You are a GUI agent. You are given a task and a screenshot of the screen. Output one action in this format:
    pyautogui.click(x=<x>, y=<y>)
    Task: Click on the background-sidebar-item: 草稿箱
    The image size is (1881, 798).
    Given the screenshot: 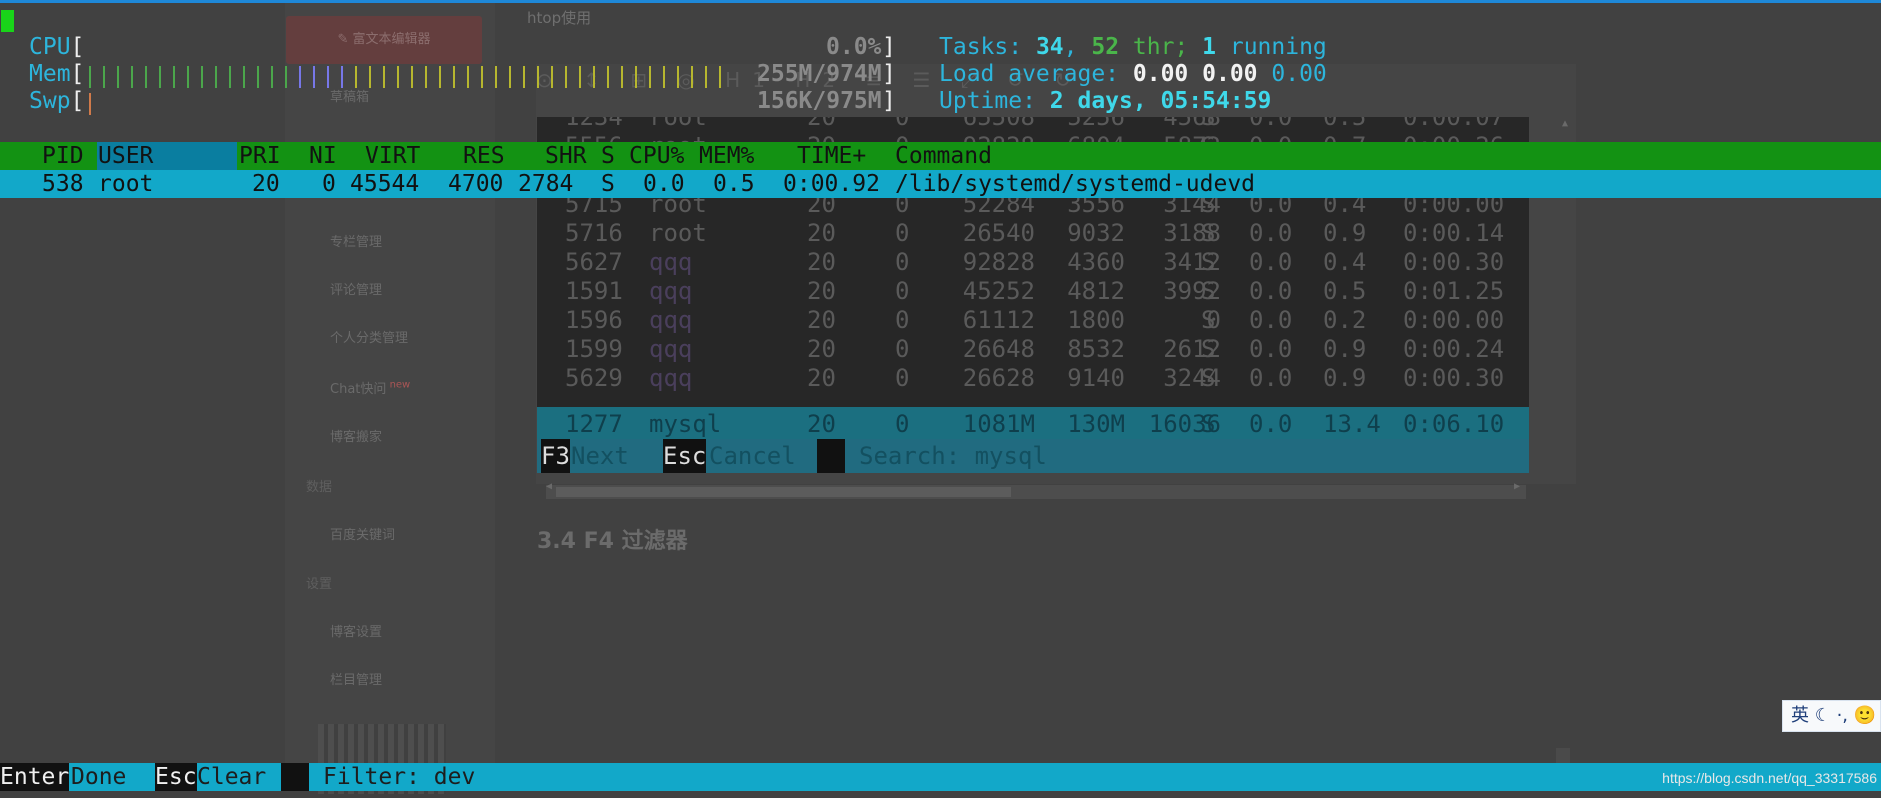 What is the action you would take?
    pyautogui.click(x=349, y=95)
    